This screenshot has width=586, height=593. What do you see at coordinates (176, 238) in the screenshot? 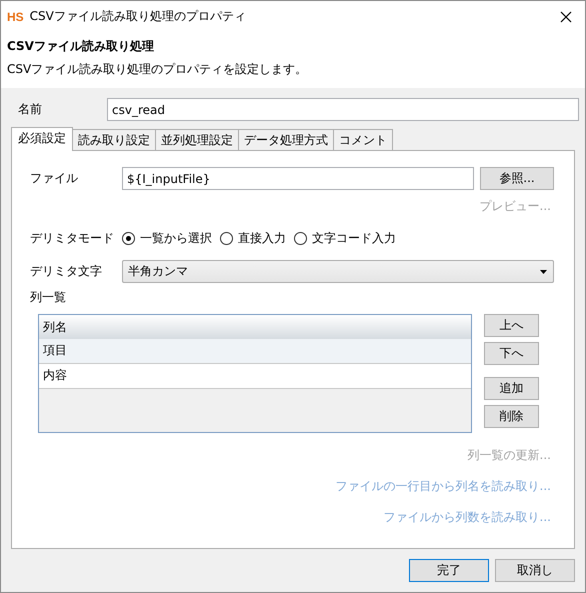
I see `radio-label: 一覧から選択` at bounding box center [176, 238].